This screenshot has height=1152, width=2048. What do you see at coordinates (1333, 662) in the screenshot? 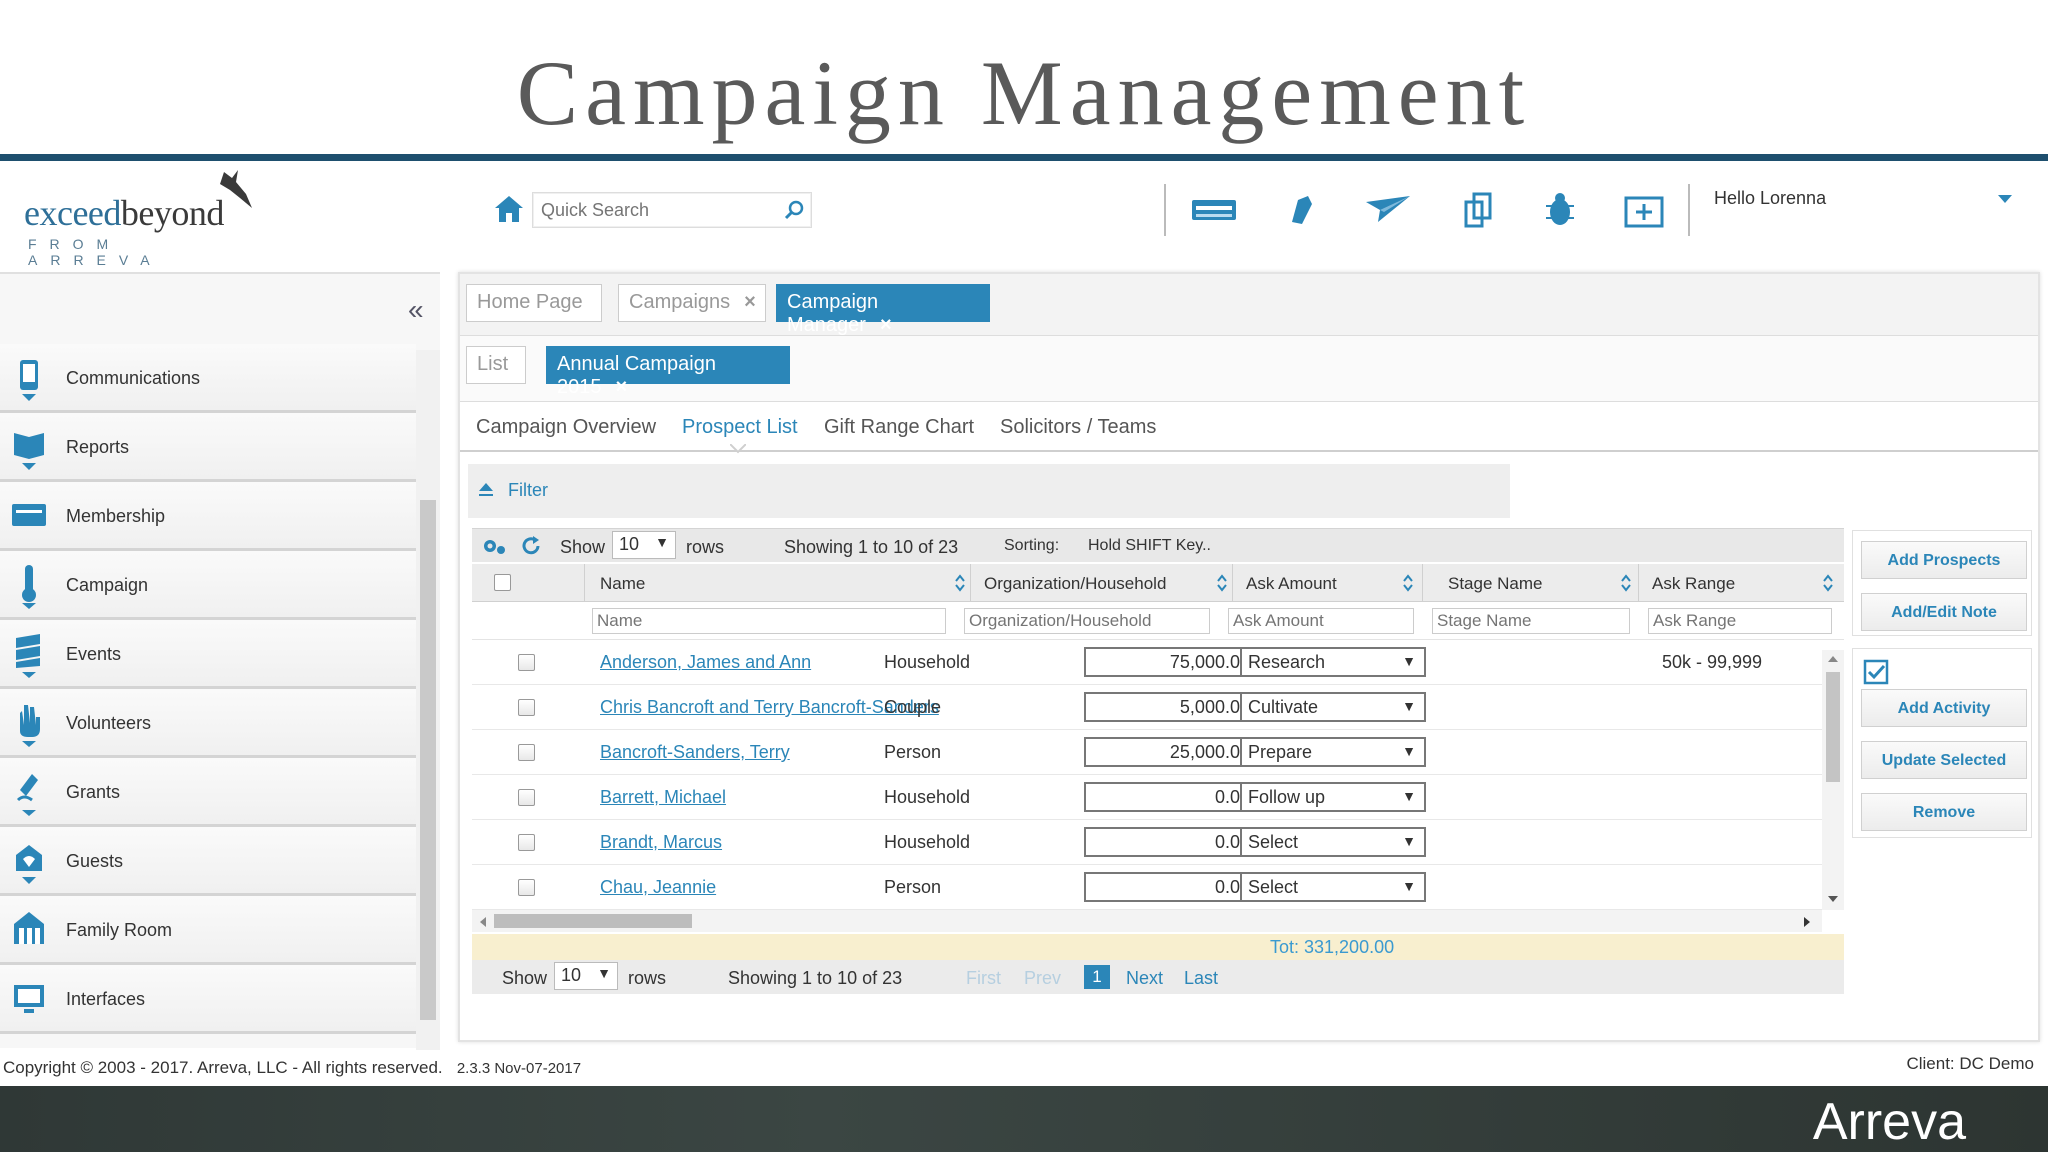
I see `stage-name-select: Research ▼` at bounding box center [1333, 662].